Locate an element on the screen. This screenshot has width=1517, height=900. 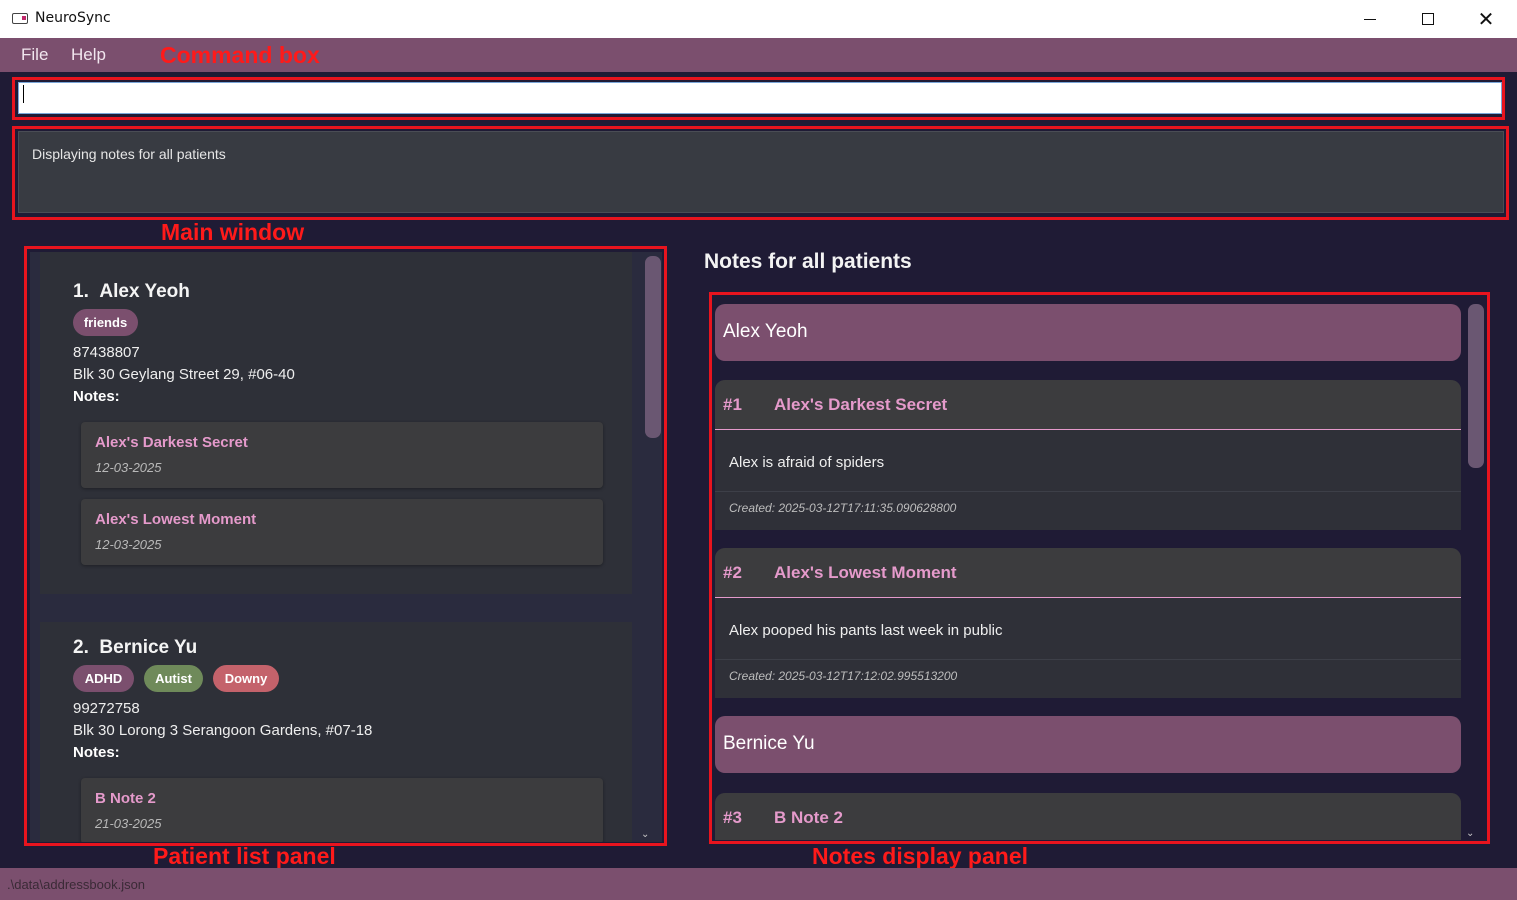
patient-name: 2. Bernice Yu is located at coordinates (135, 647).